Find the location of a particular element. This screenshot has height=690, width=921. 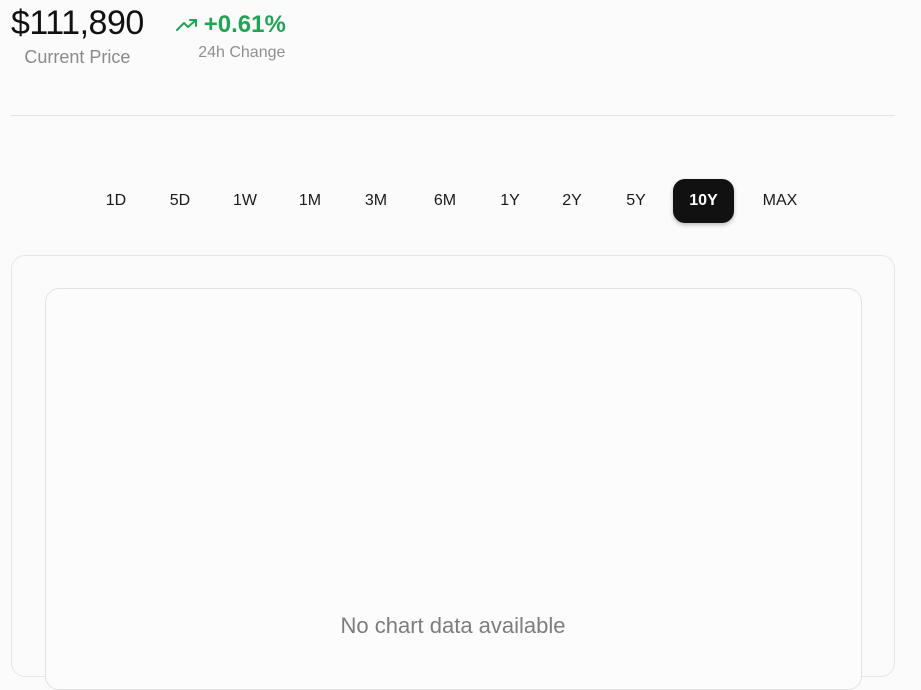

header-divider is located at coordinates (453, 115).